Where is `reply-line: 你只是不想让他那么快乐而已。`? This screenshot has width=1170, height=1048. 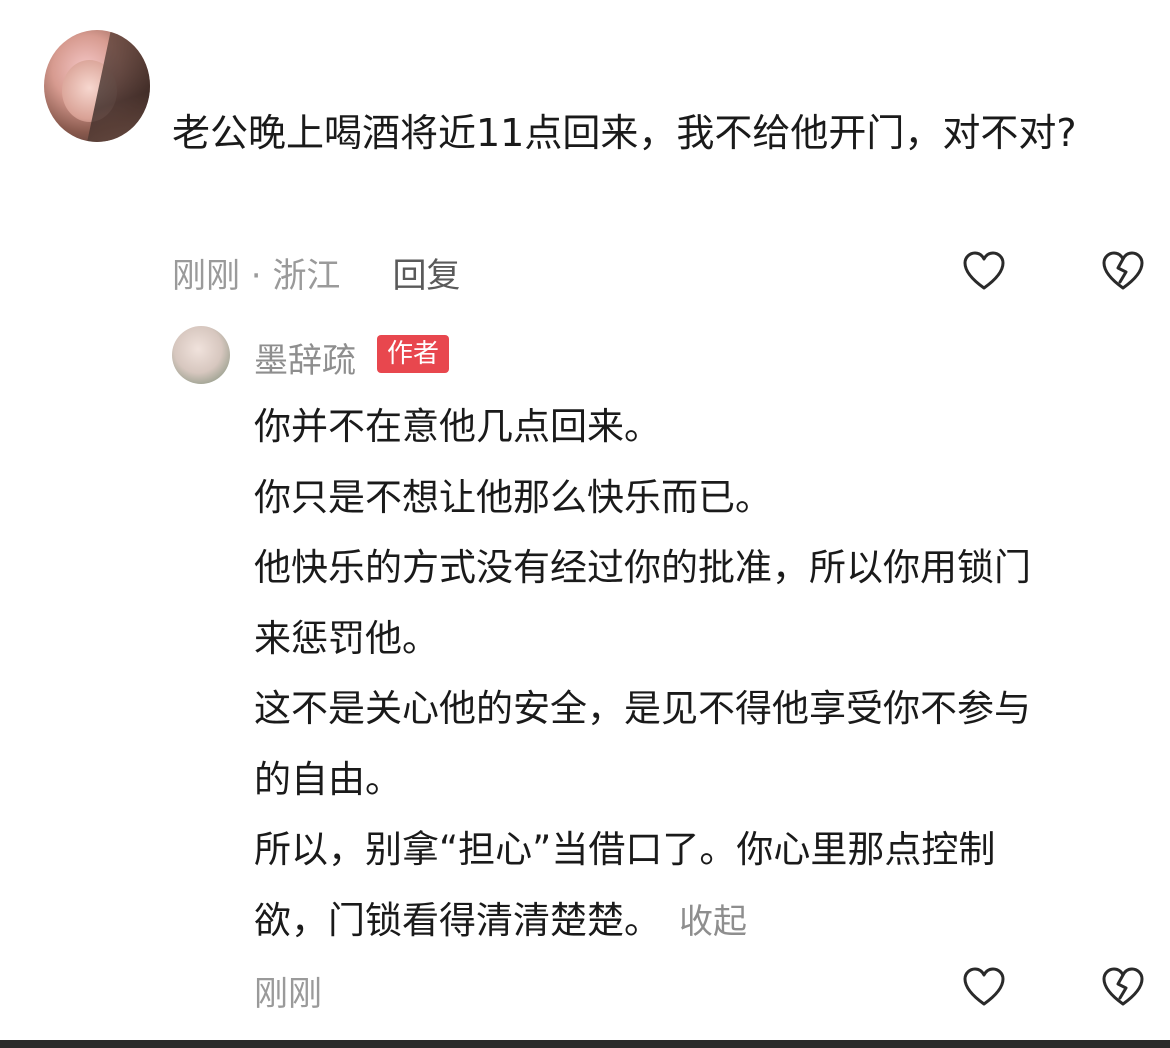 reply-line: 你只是不想让他那么快乐而已。 is located at coordinates (513, 497).